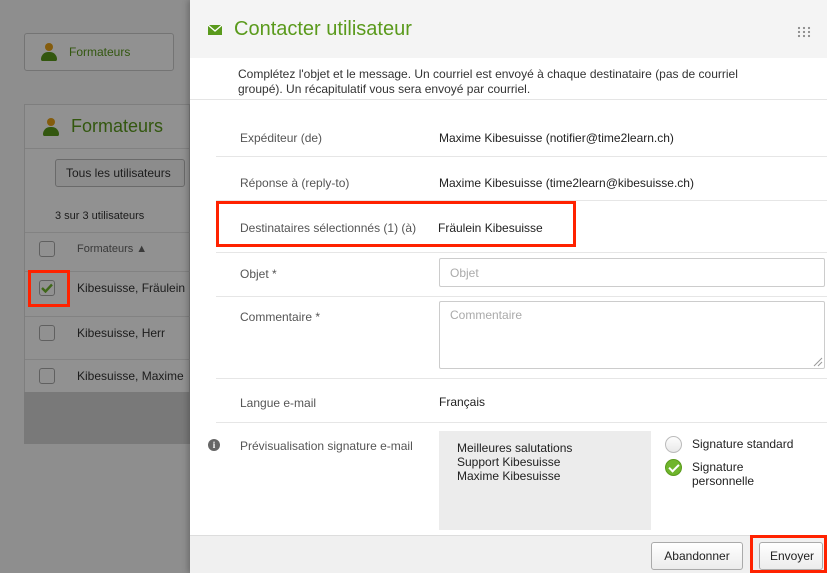  I want to click on reply-to-label: Réponse à (reply-to), so click(295, 183).